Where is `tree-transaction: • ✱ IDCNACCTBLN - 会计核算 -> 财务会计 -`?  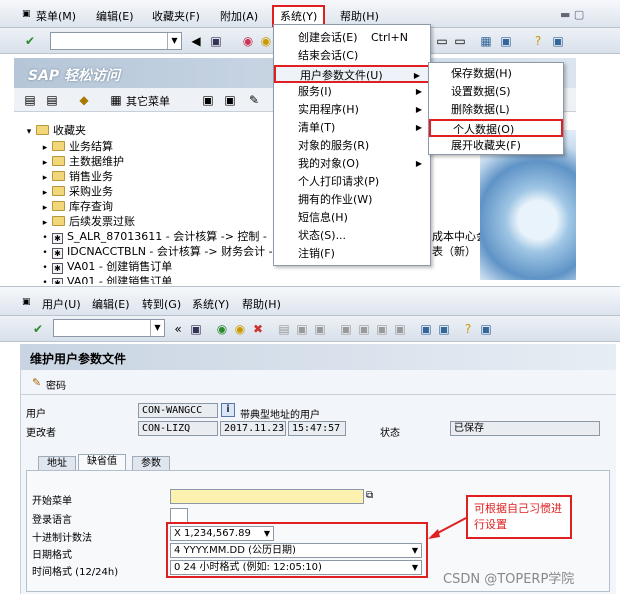 tree-transaction: • ✱ IDCNACCTBLN - 会计核算 -> 财务会计 - is located at coordinates (155, 251).